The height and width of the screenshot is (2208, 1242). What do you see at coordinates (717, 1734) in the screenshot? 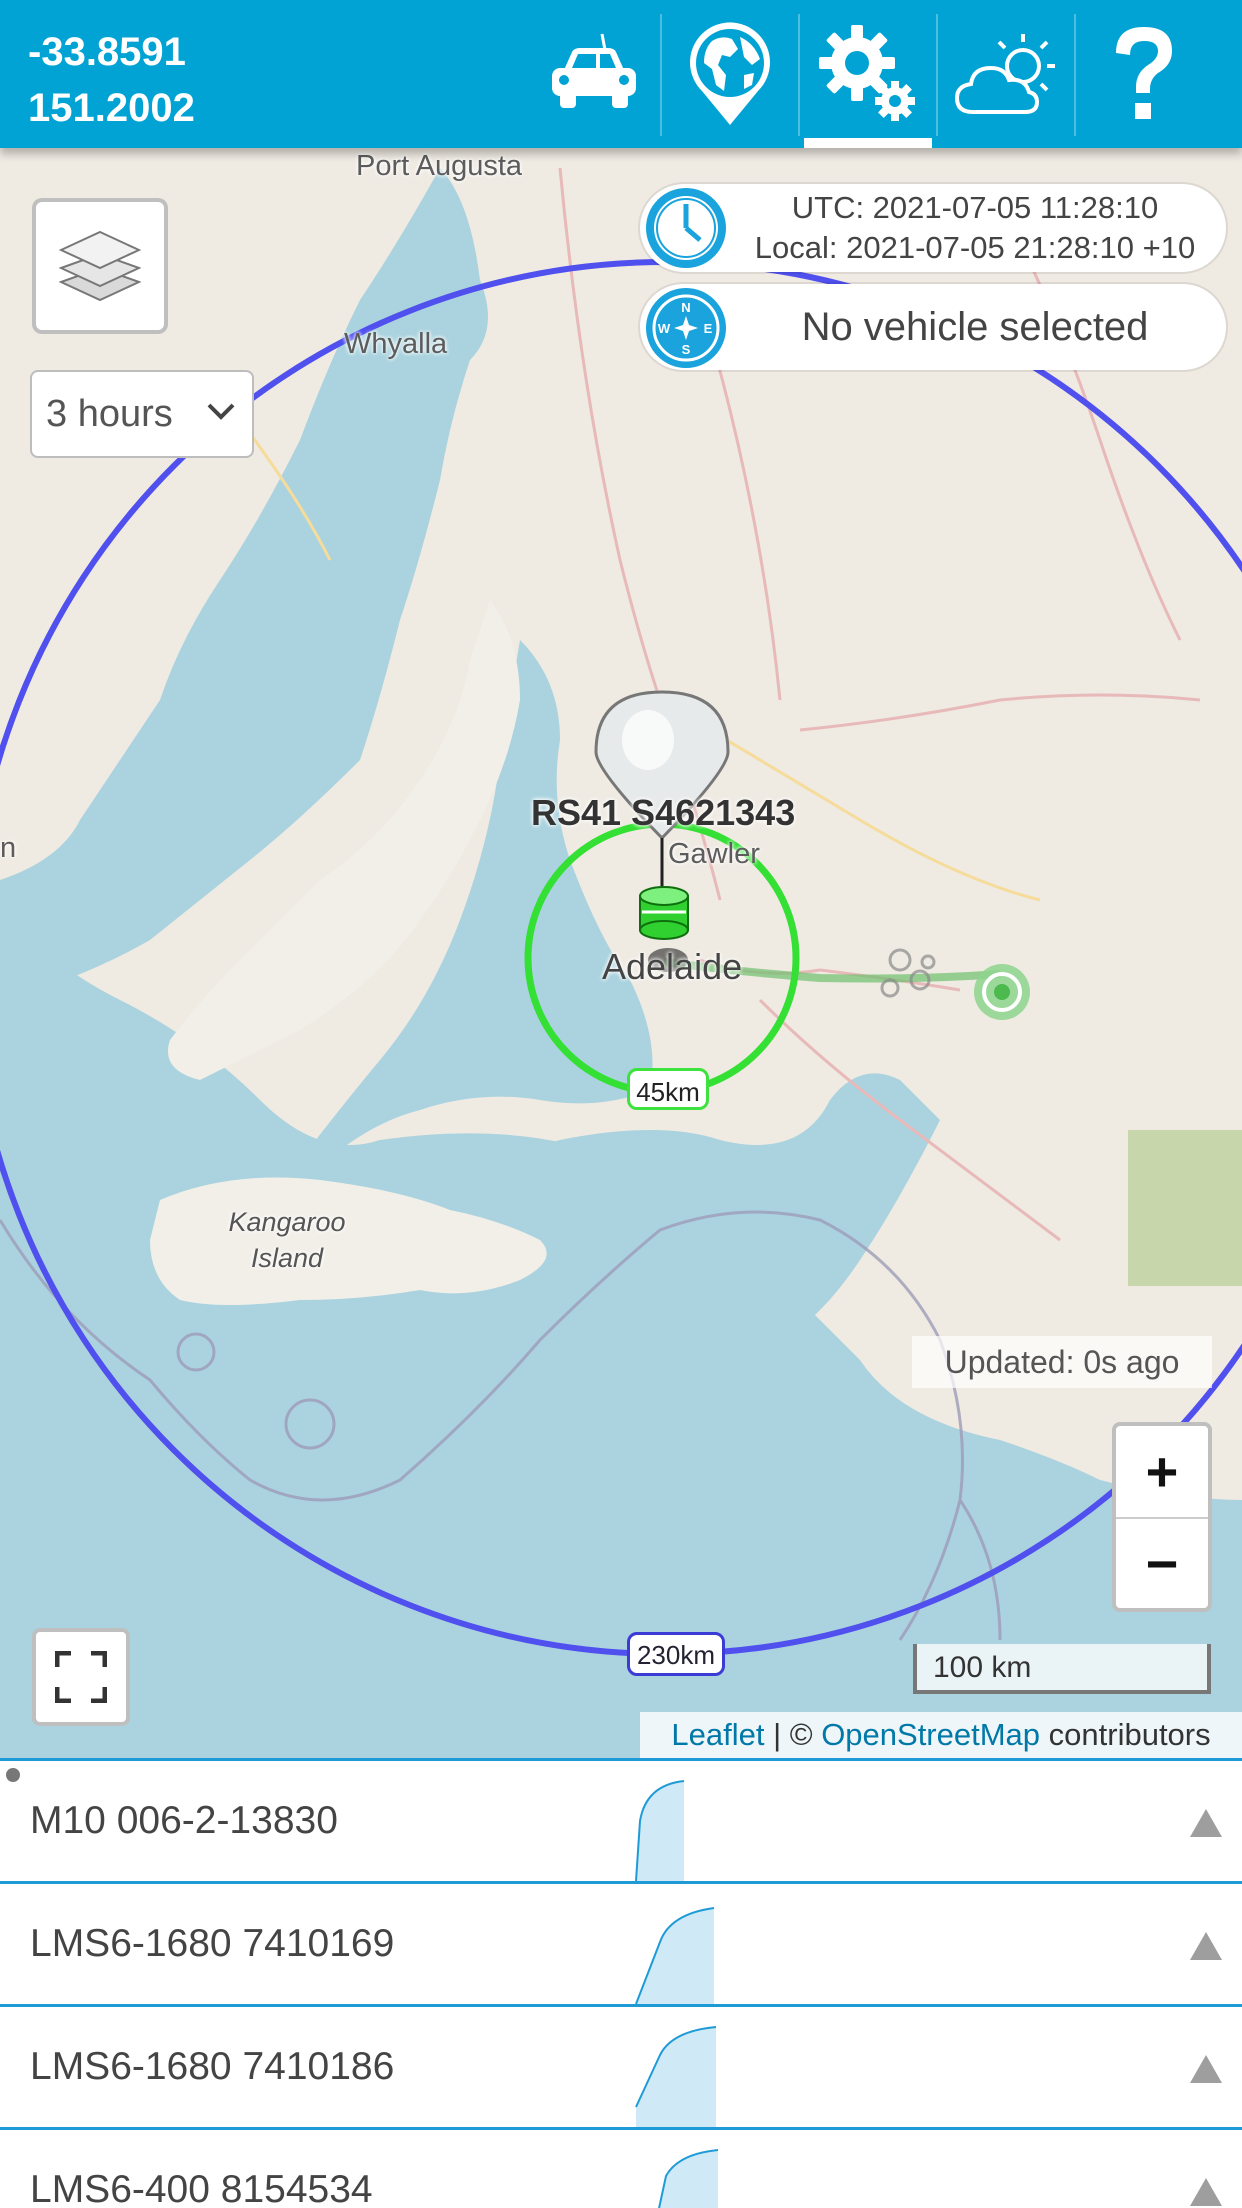
I see `leaflet-link: Leaflet` at bounding box center [717, 1734].